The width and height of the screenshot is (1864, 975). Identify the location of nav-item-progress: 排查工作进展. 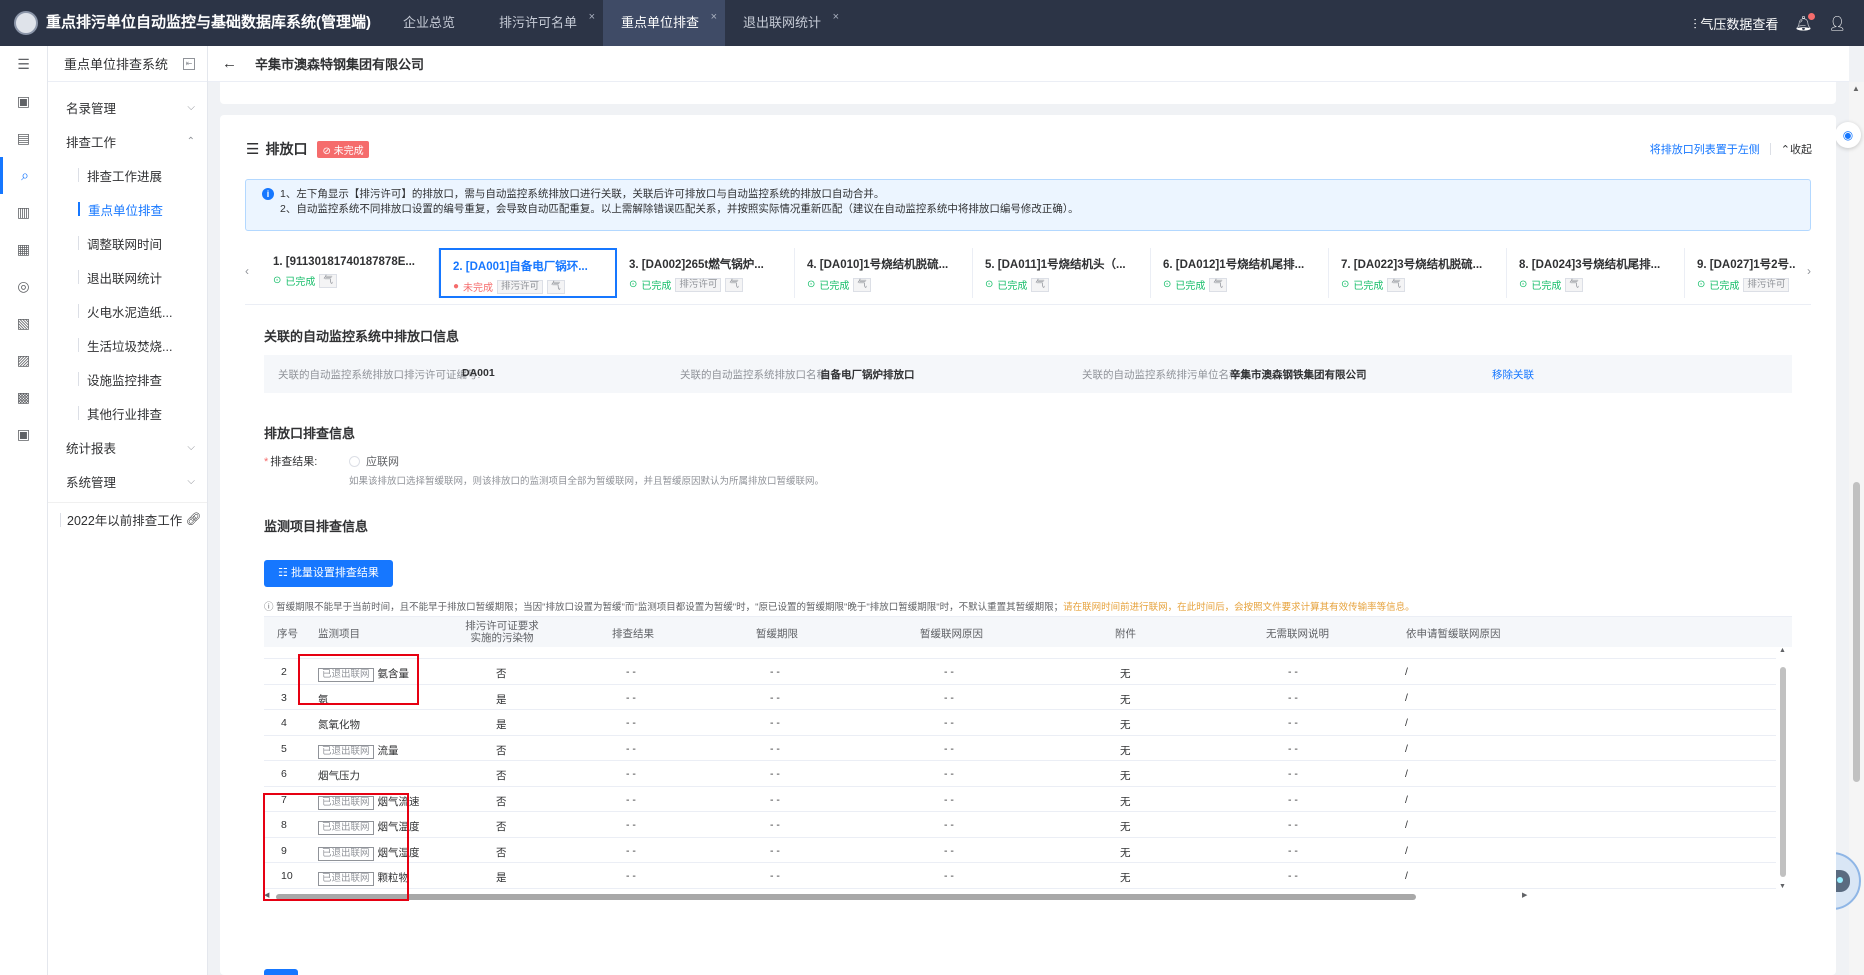
(127, 175).